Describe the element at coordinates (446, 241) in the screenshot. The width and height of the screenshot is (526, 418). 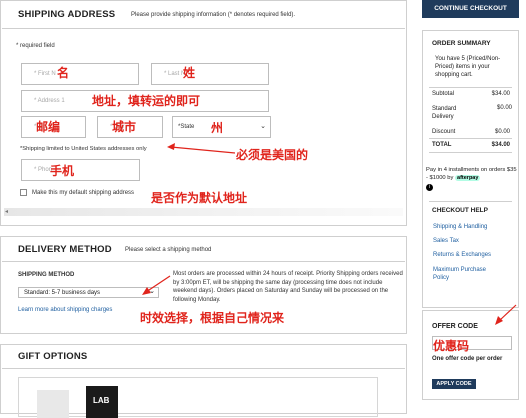
I see `help-link-sales-tax: Sales Tax` at that location.